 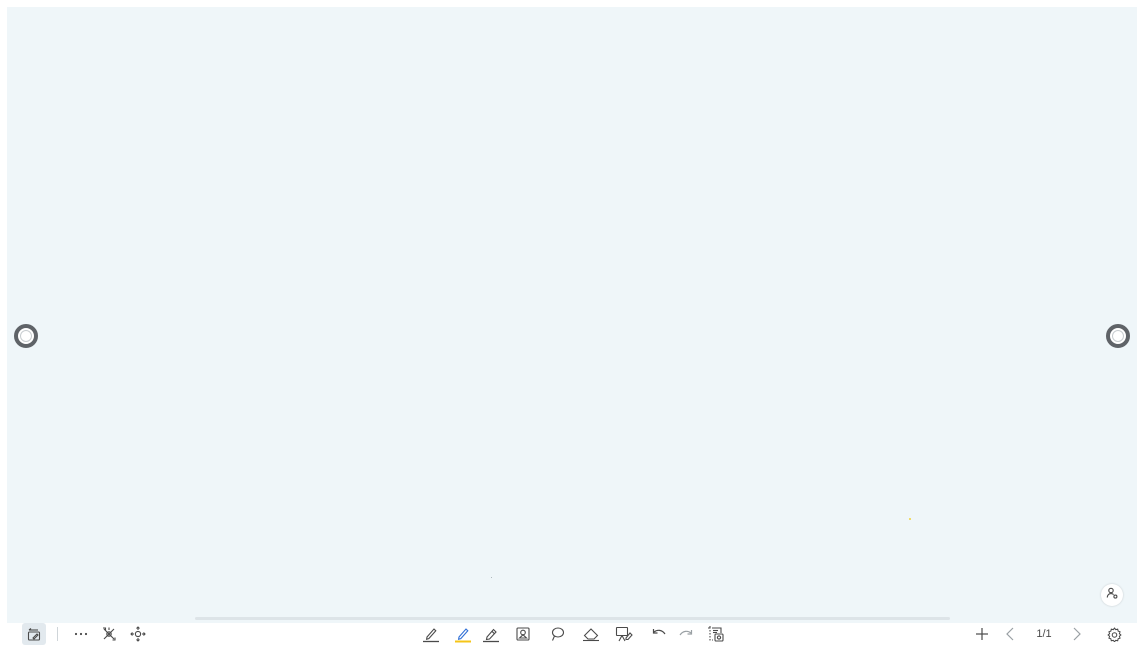 I want to click on lasso-tool-button, so click(x=557, y=634).